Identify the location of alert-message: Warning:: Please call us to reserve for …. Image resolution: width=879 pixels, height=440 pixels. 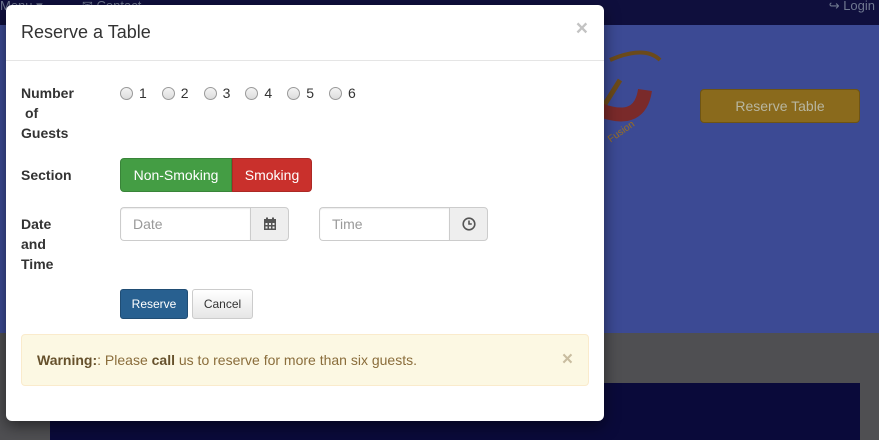
(227, 360).